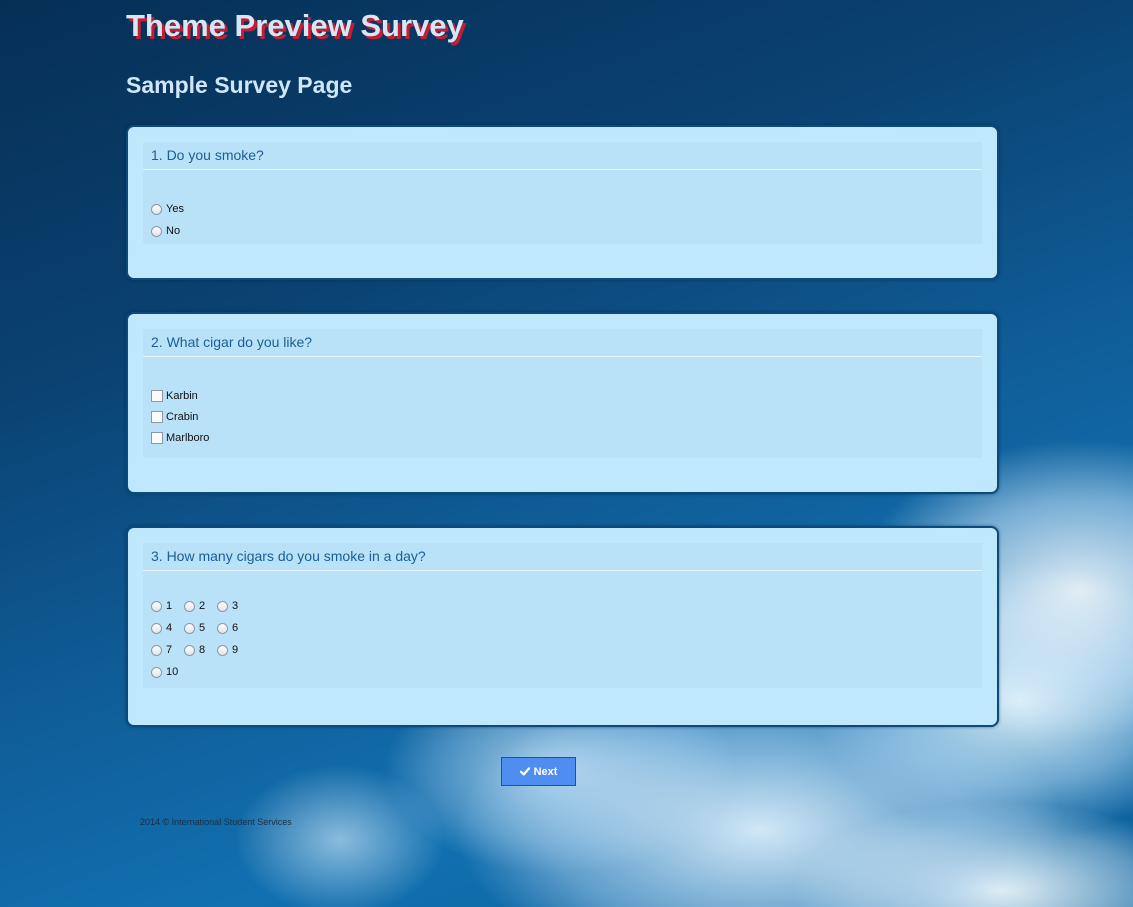  What do you see at coordinates (182, 395) in the screenshot?
I see `option-karbin-label: Karbin` at bounding box center [182, 395].